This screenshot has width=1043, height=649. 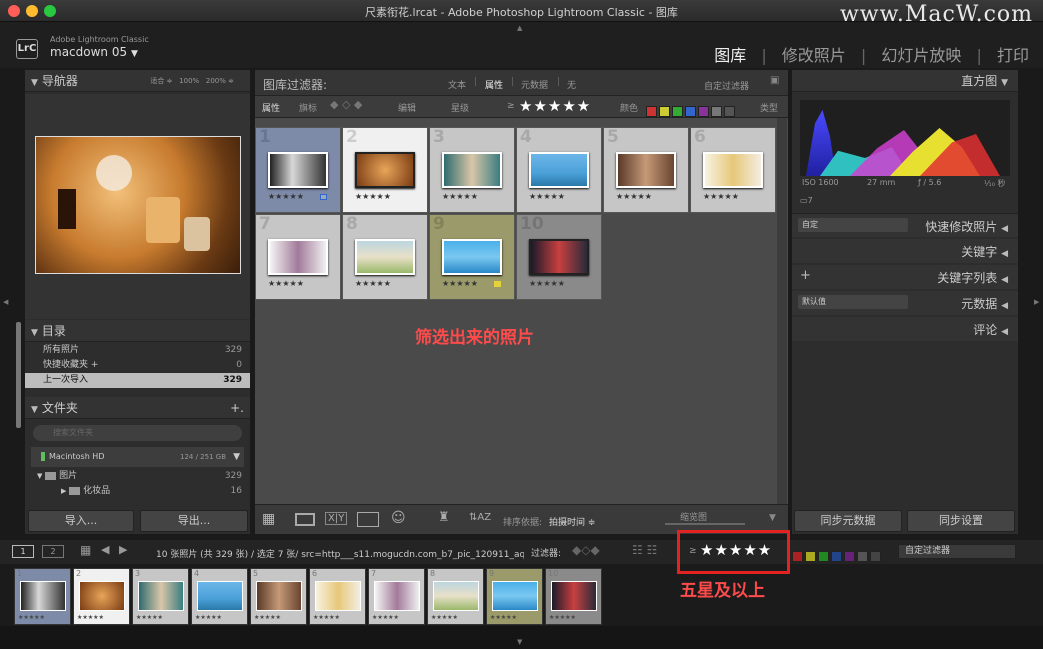 What do you see at coordinates (730, 55) in the screenshot?
I see `module-library: 图库` at bounding box center [730, 55].